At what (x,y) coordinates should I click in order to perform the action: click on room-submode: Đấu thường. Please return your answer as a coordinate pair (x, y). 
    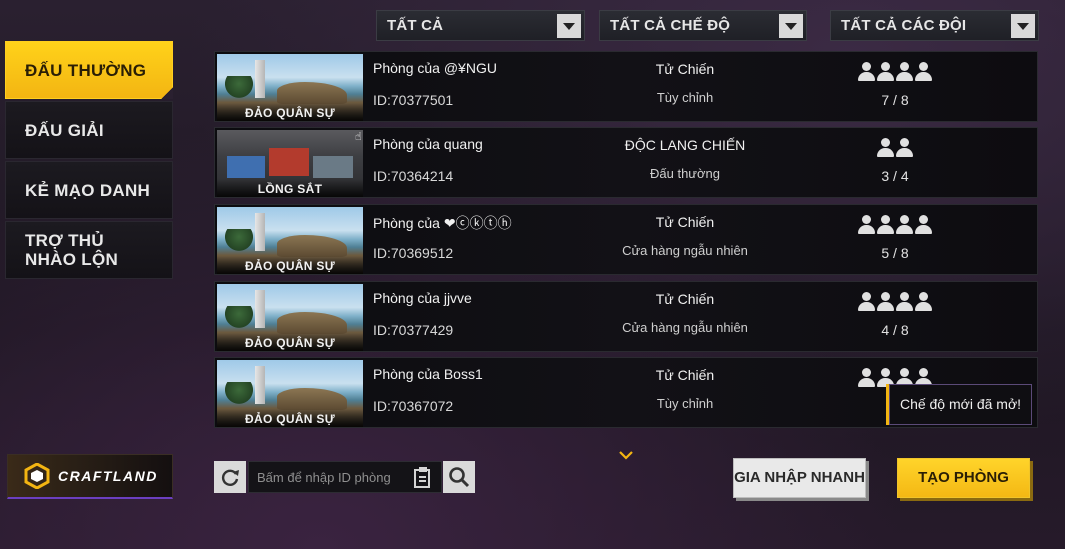
    Looking at the image, I should click on (685, 173).